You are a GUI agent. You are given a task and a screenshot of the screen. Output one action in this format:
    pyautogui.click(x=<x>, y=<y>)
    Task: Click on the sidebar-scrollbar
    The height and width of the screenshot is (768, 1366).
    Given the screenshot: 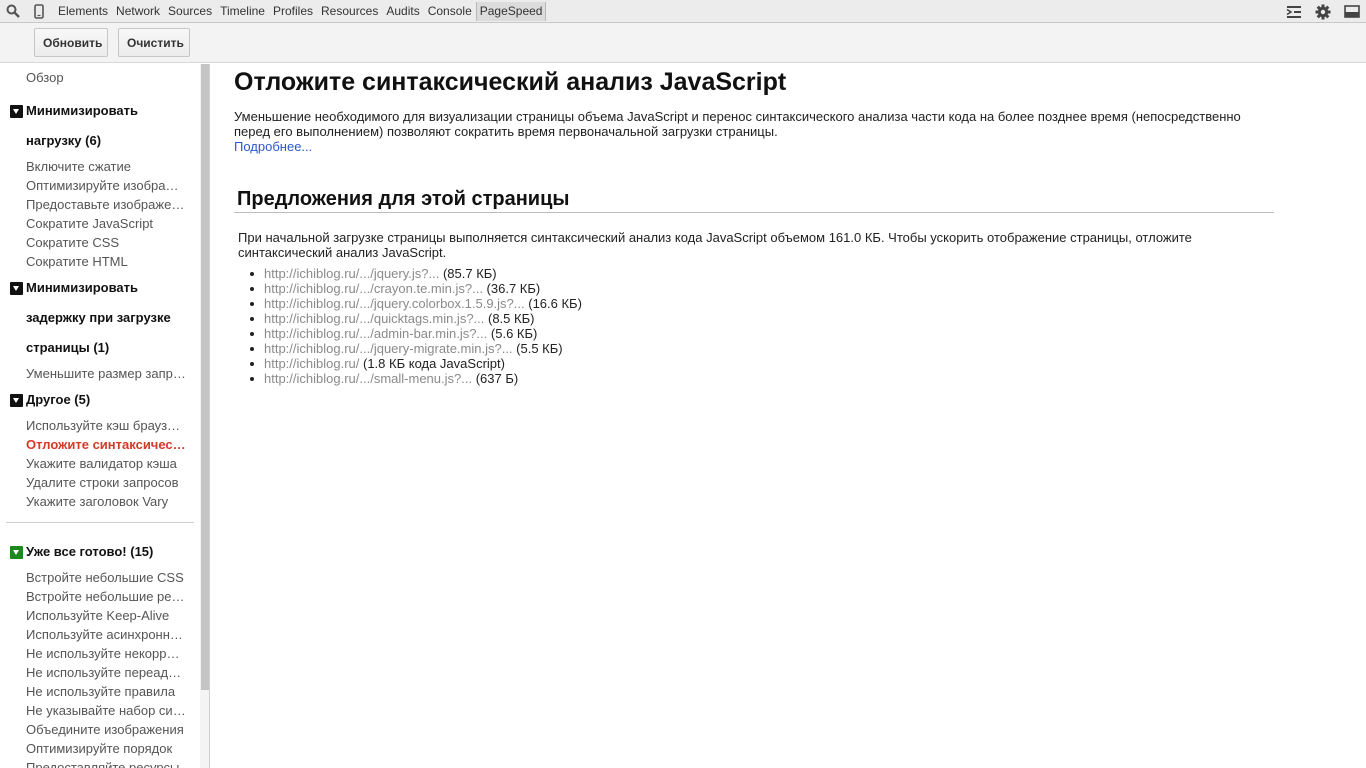 What is the action you would take?
    pyautogui.click(x=204, y=416)
    